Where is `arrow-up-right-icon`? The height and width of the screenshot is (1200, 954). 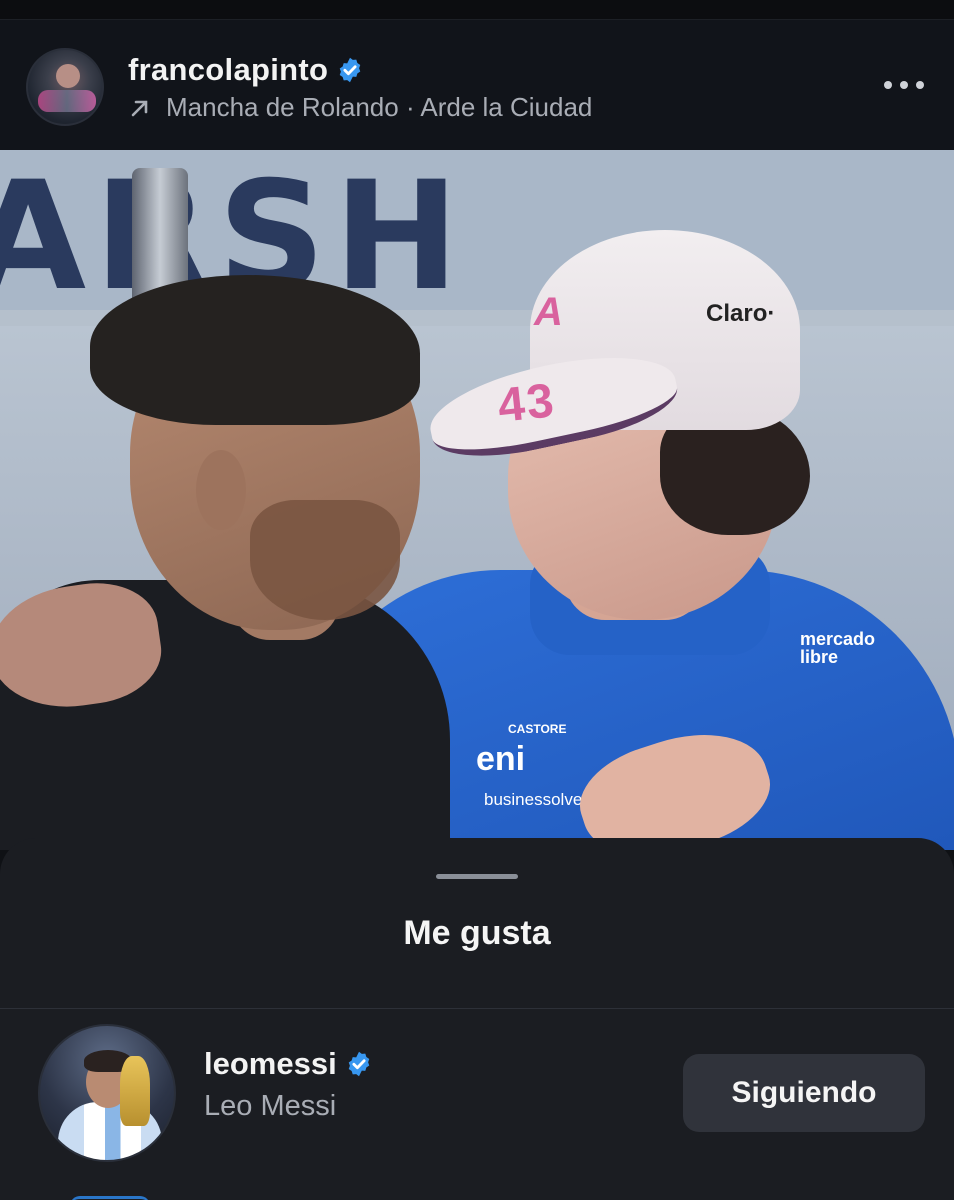
arrow-up-right-icon is located at coordinates (139, 108).